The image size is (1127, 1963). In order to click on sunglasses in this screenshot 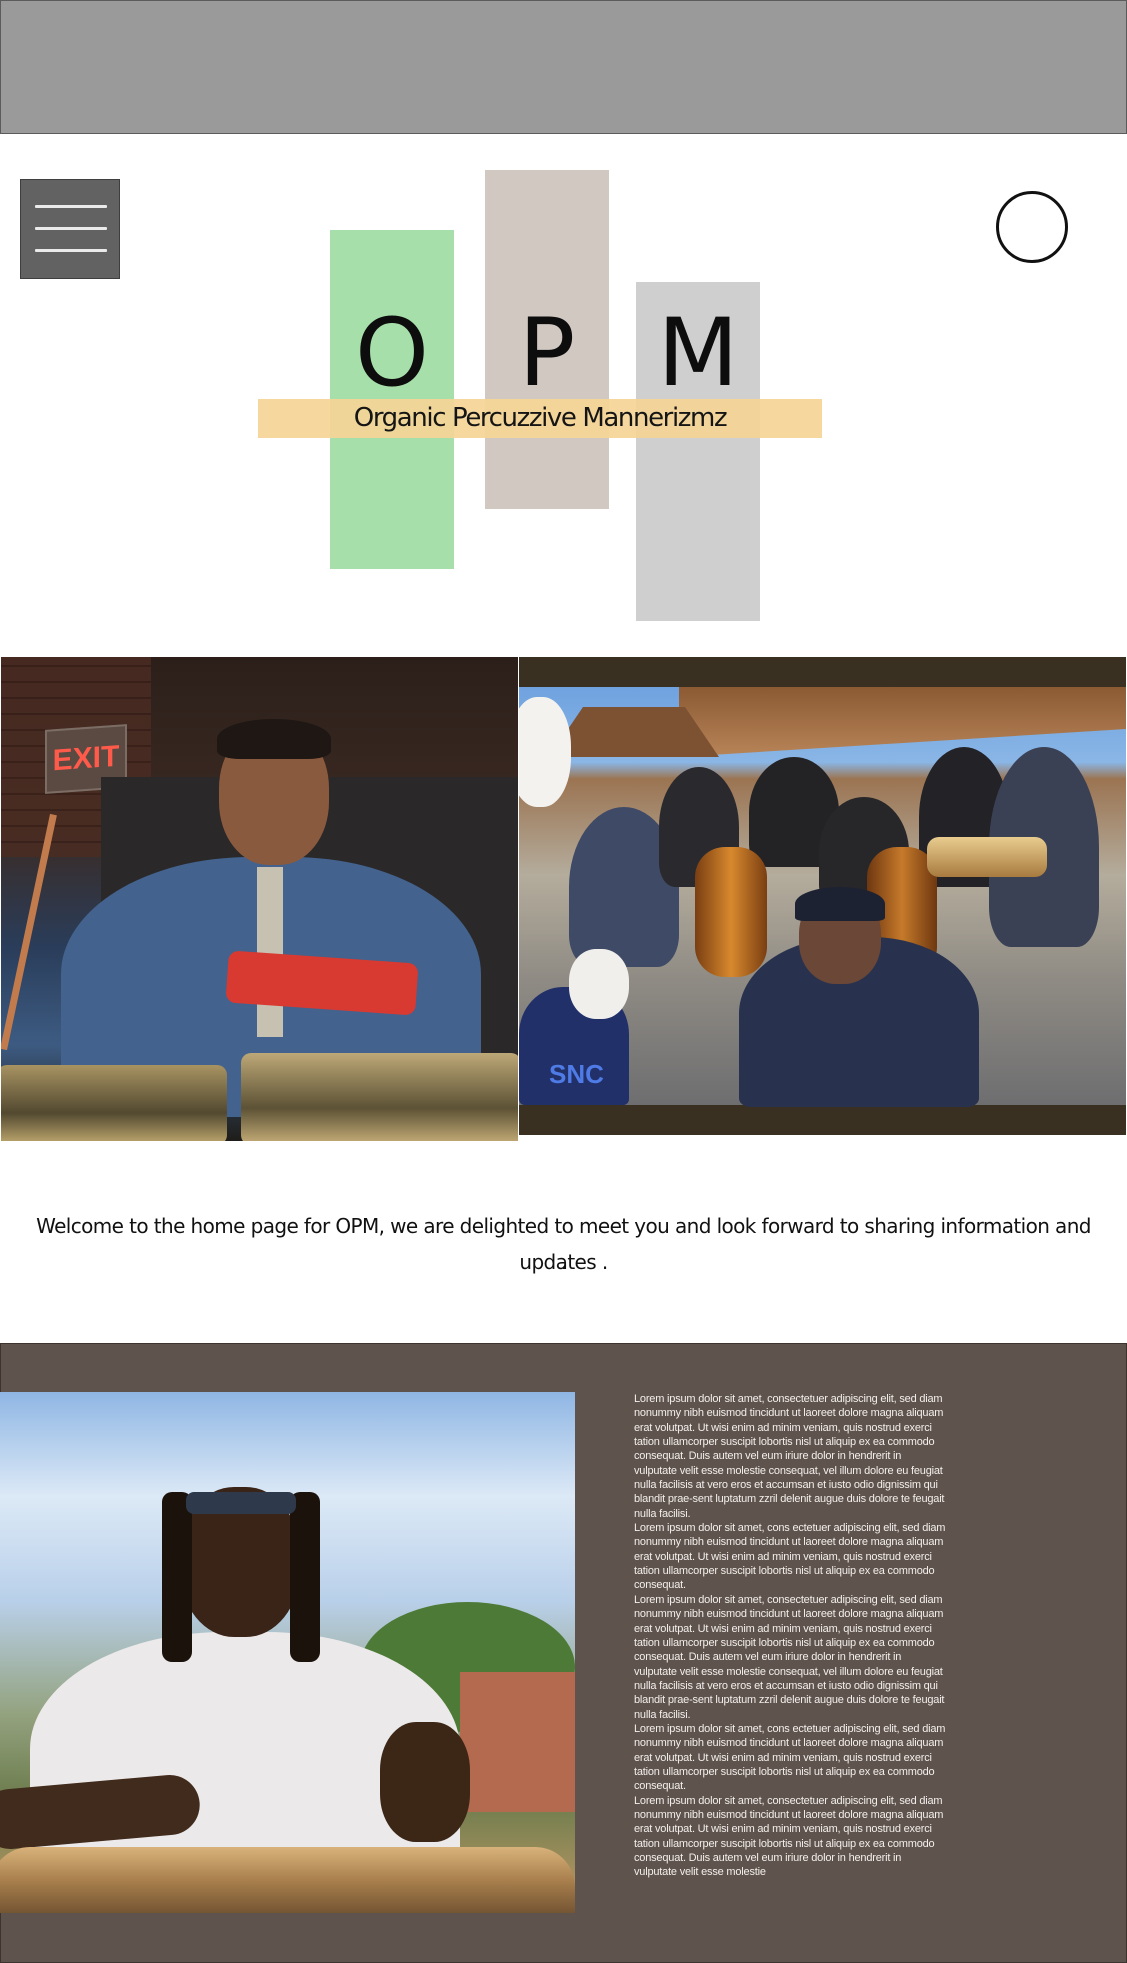, I will do `click(241, 1503)`.